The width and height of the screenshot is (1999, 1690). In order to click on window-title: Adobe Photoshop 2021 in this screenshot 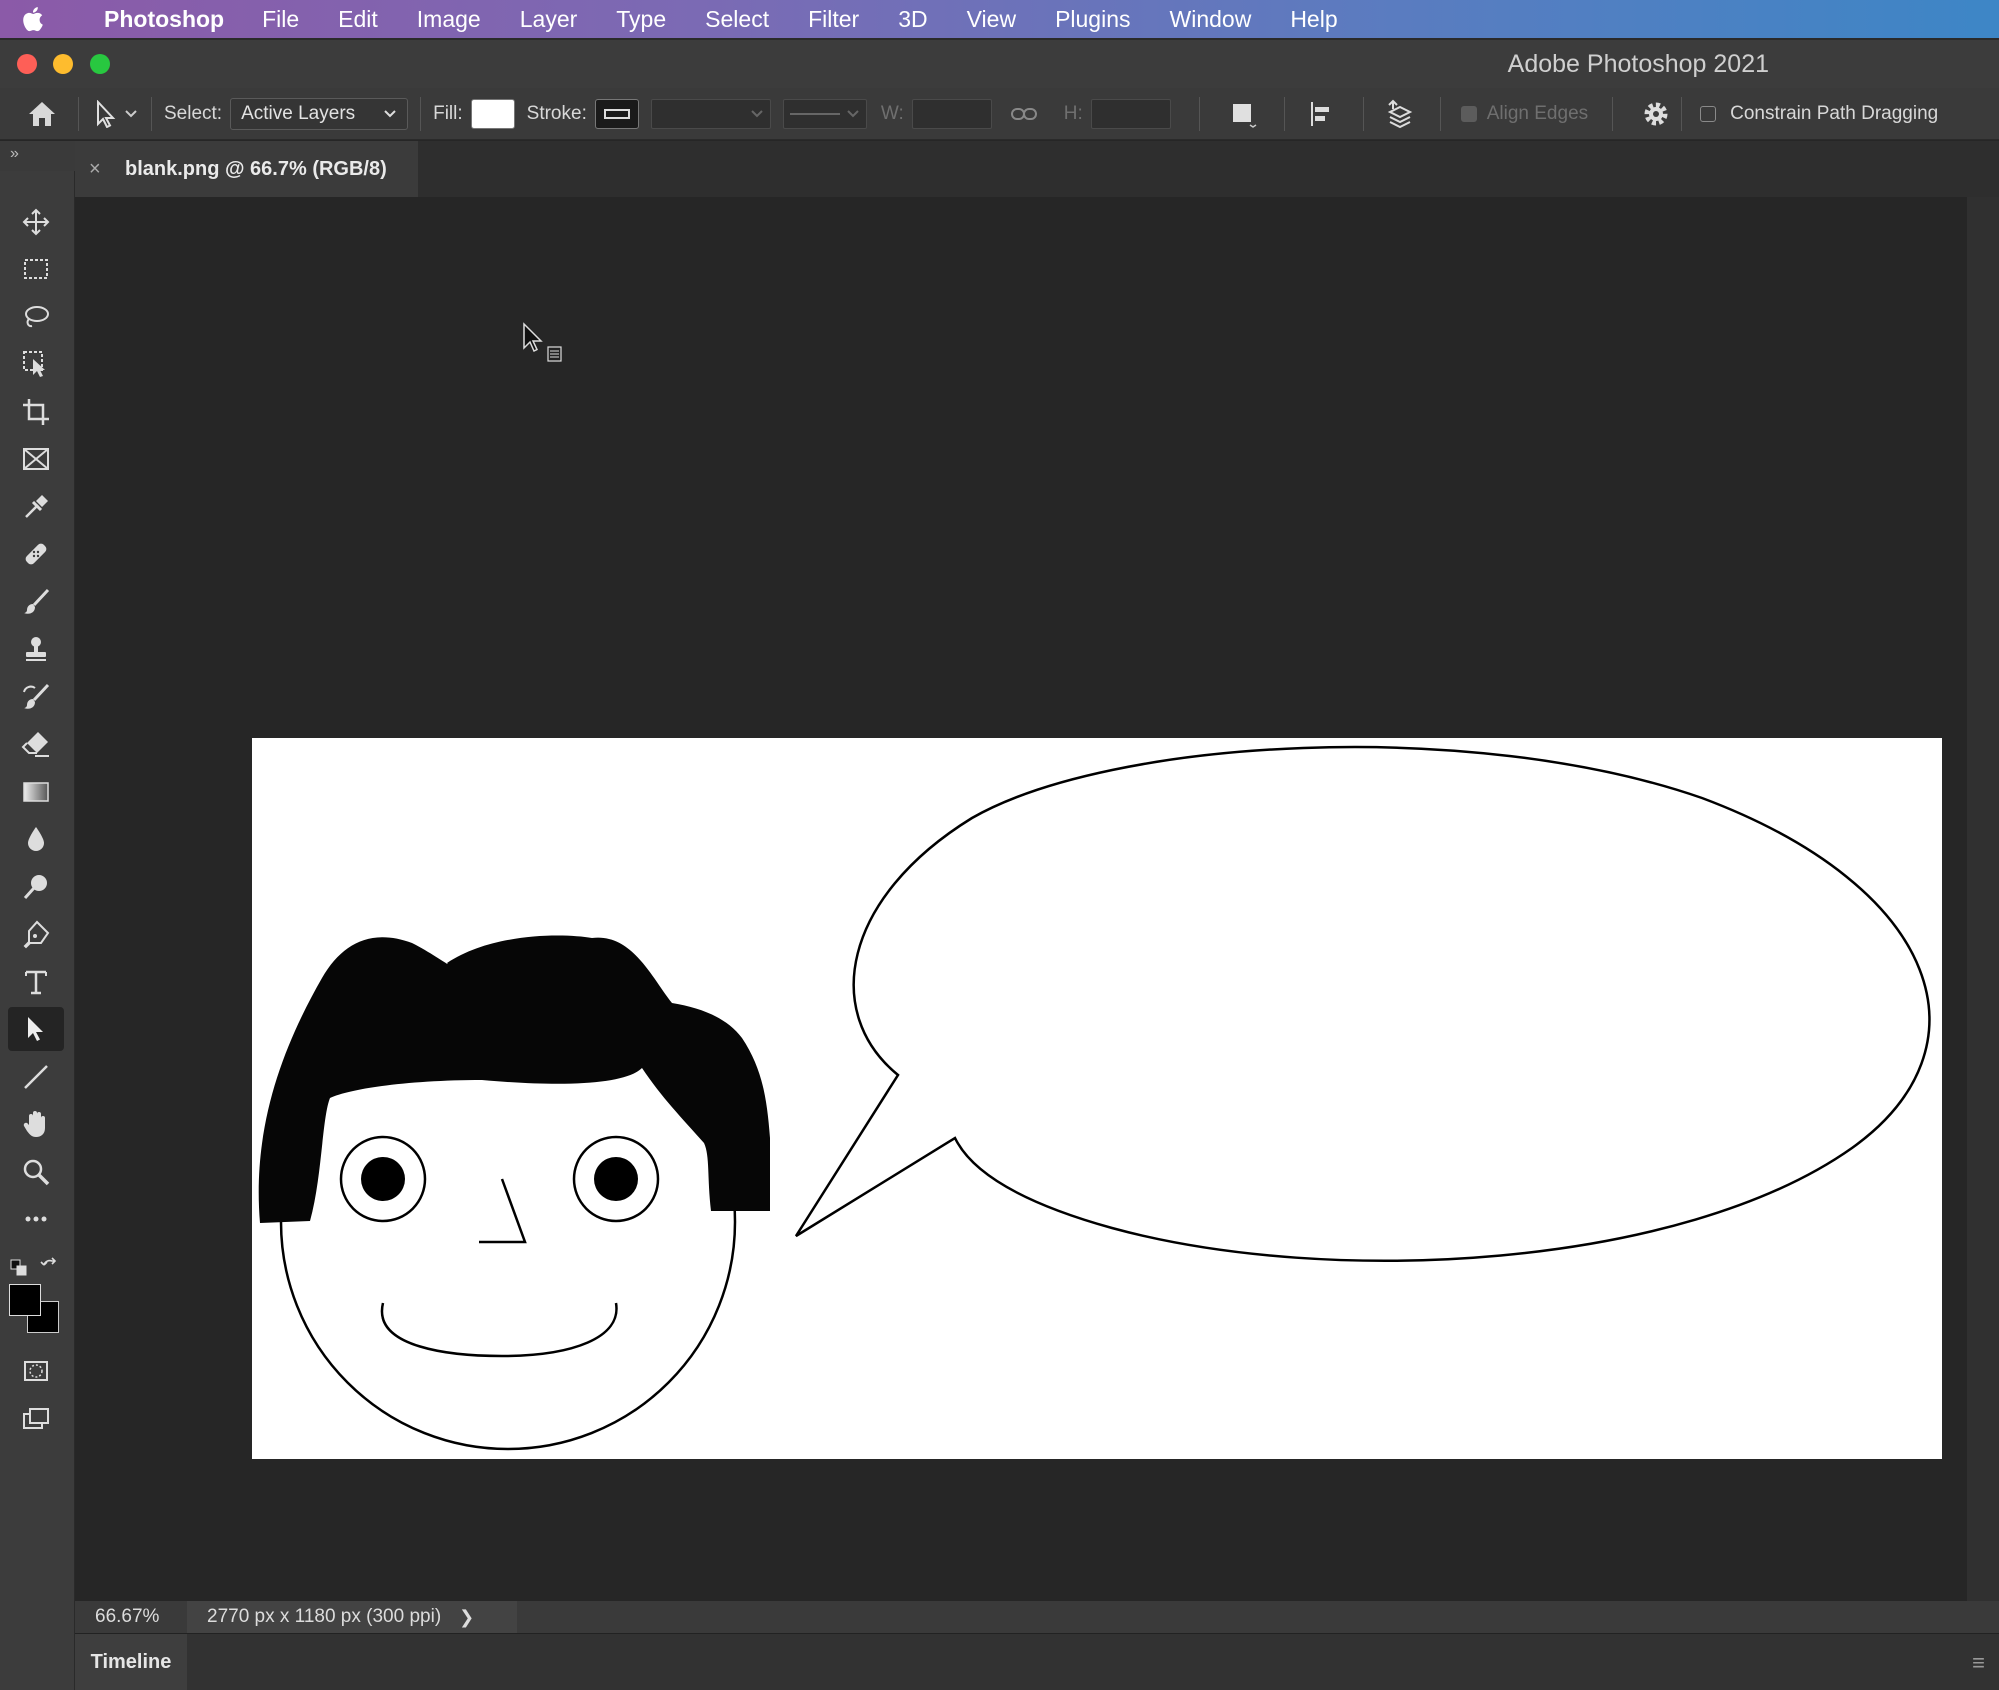, I will do `click(1638, 64)`.